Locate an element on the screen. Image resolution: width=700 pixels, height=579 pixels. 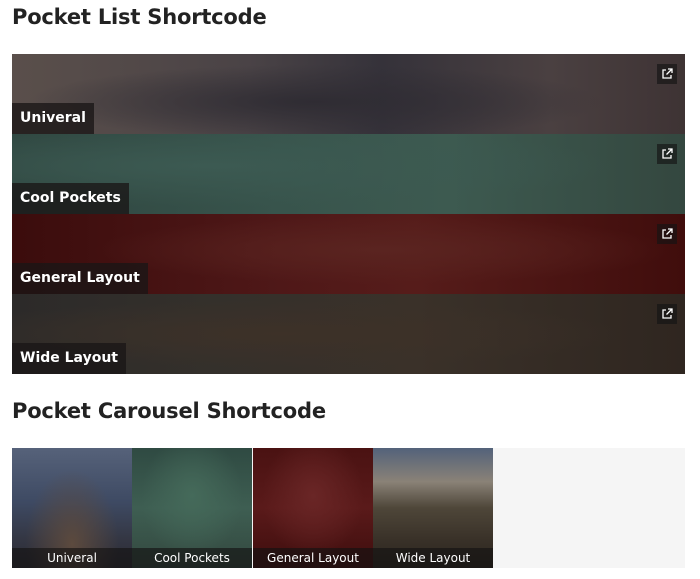
pocket-label: General Layout is located at coordinates (80, 278).